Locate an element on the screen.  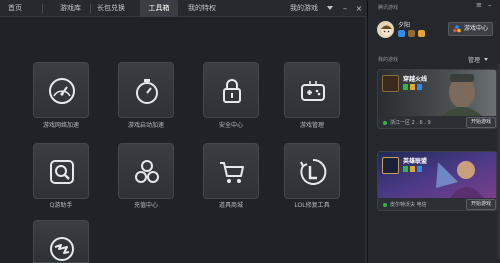
tool-label: 道具商城 is located at coordinates (230, 205).